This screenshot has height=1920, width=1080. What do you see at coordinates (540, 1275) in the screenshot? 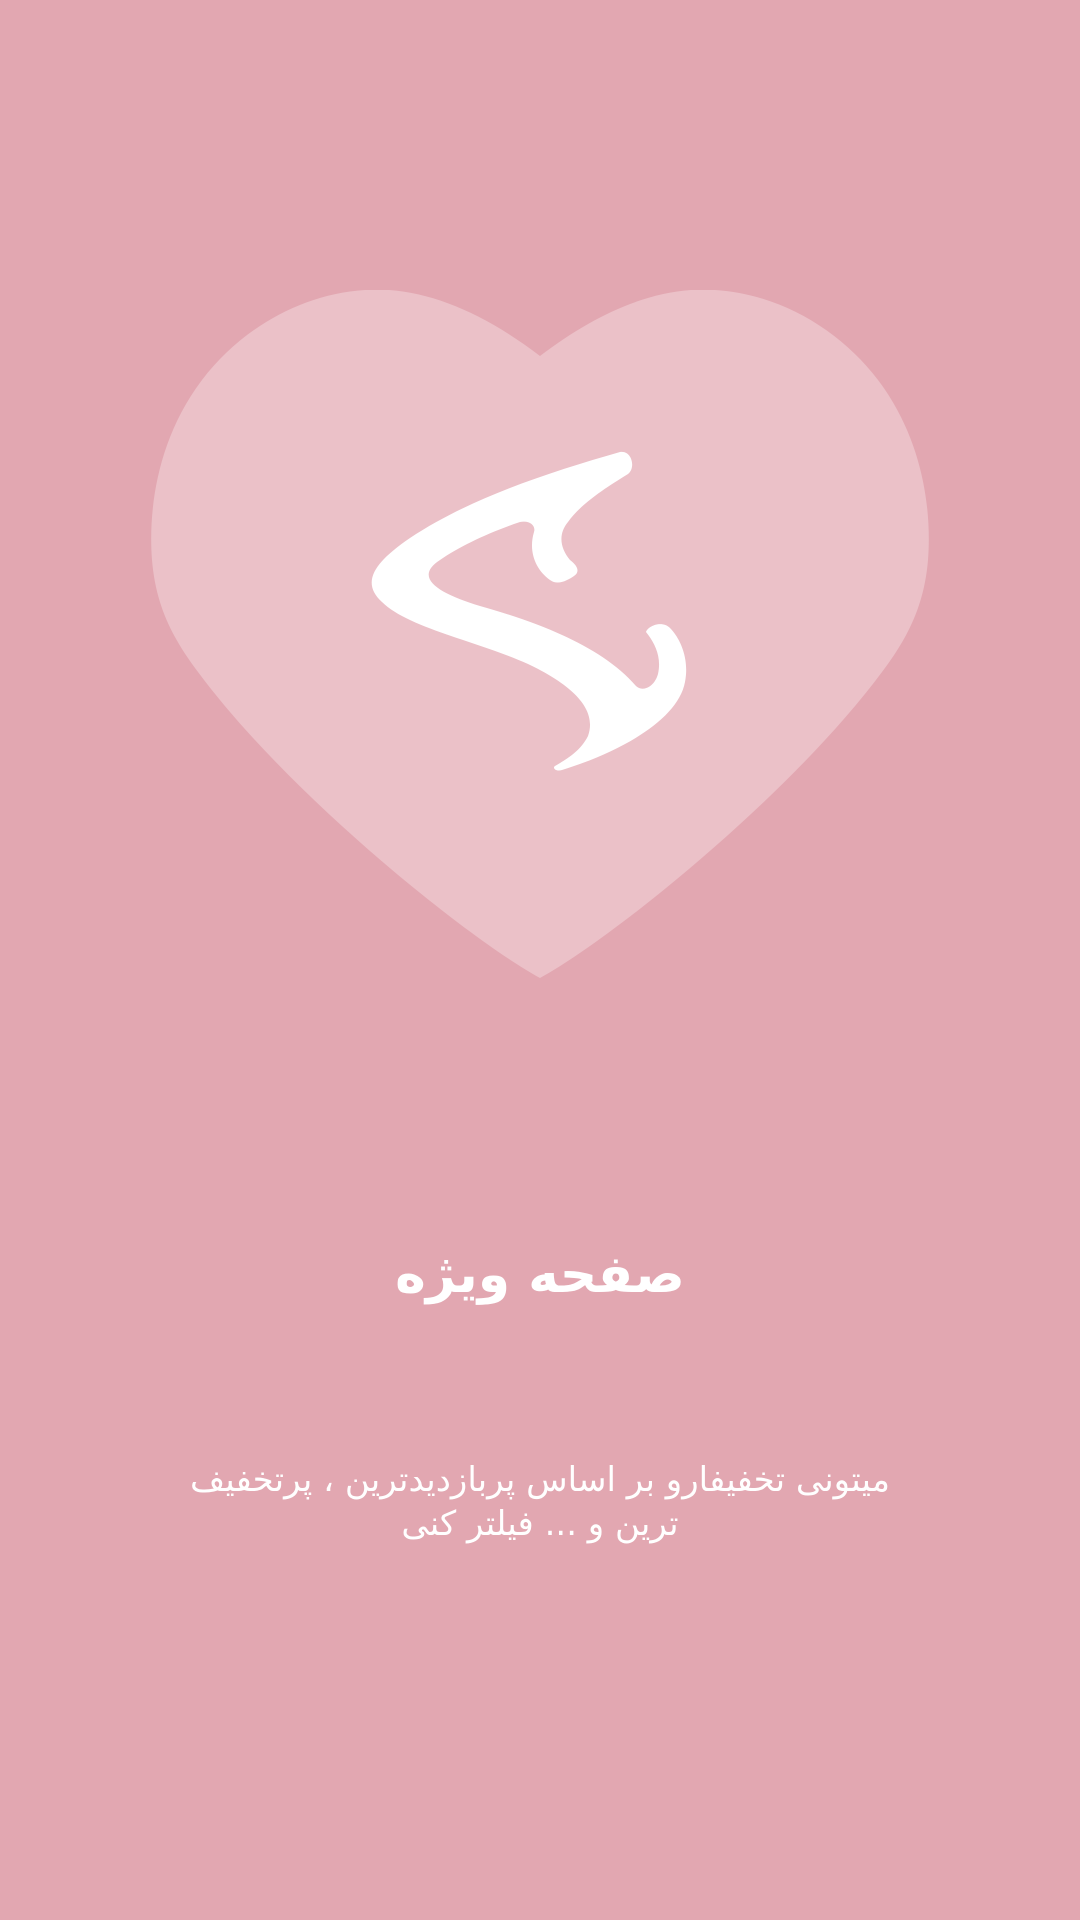
I see `onboarding-title: صفحه ویژه` at bounding box center [540, 1275].